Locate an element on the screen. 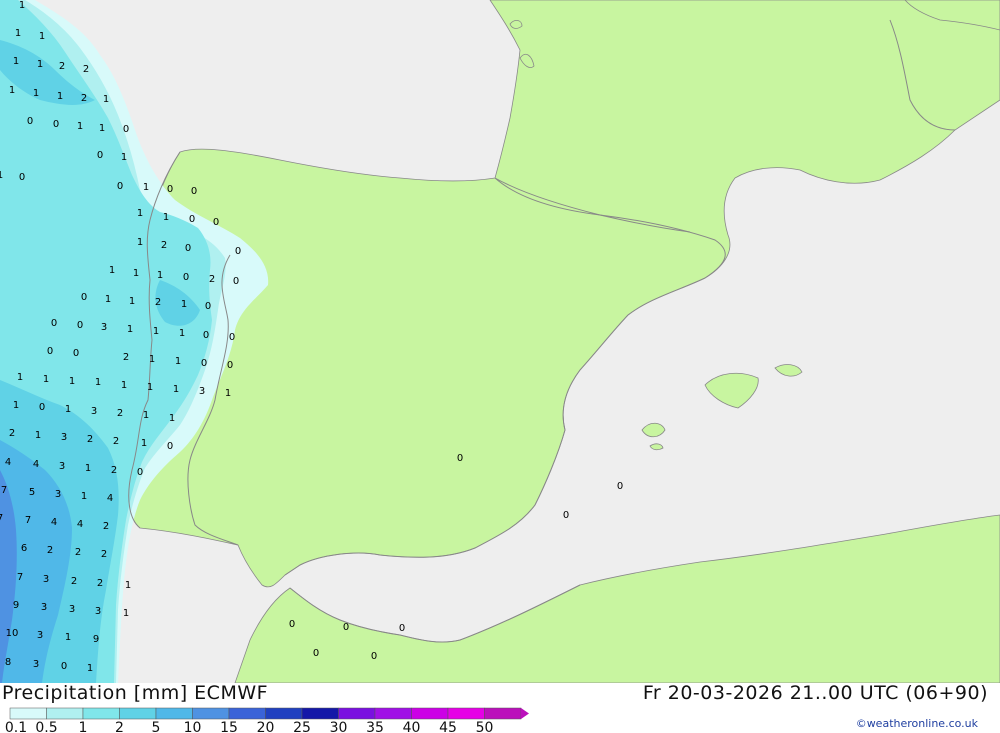 The width and height of the screenshot is (1000, 733). map-title: Precipitation [mm] ECMWF is located at coordinates (135, 693).